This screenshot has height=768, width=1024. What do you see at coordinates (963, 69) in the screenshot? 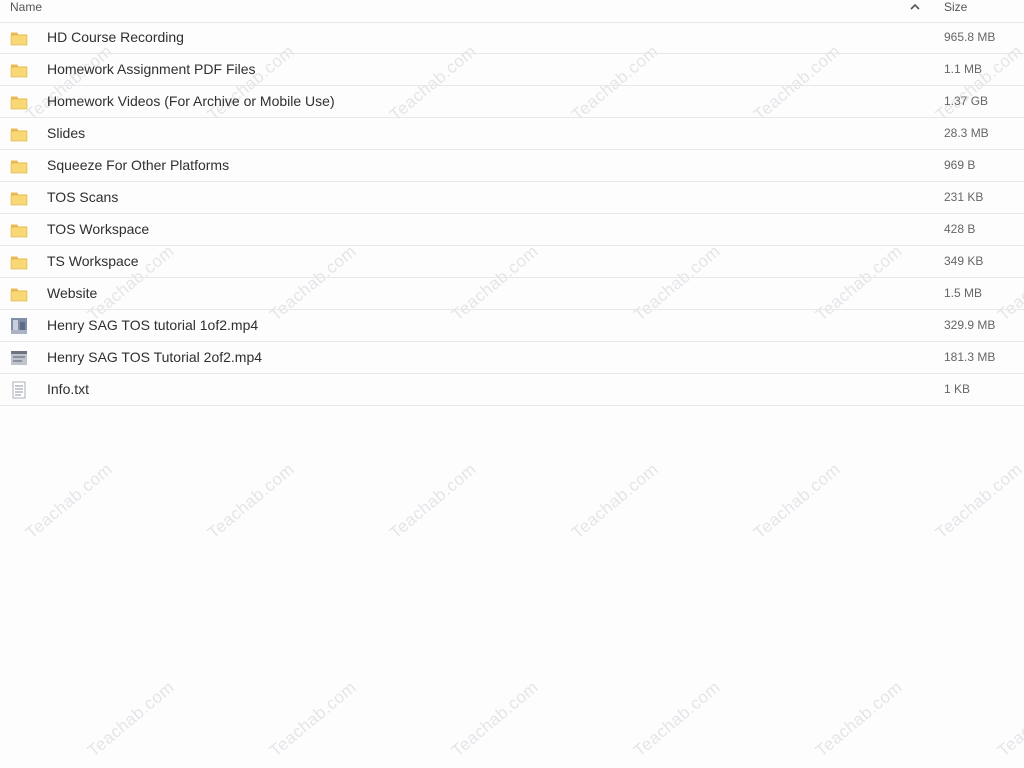
I see `file-size: 1.1 MB` at bounding box center [963, 69].